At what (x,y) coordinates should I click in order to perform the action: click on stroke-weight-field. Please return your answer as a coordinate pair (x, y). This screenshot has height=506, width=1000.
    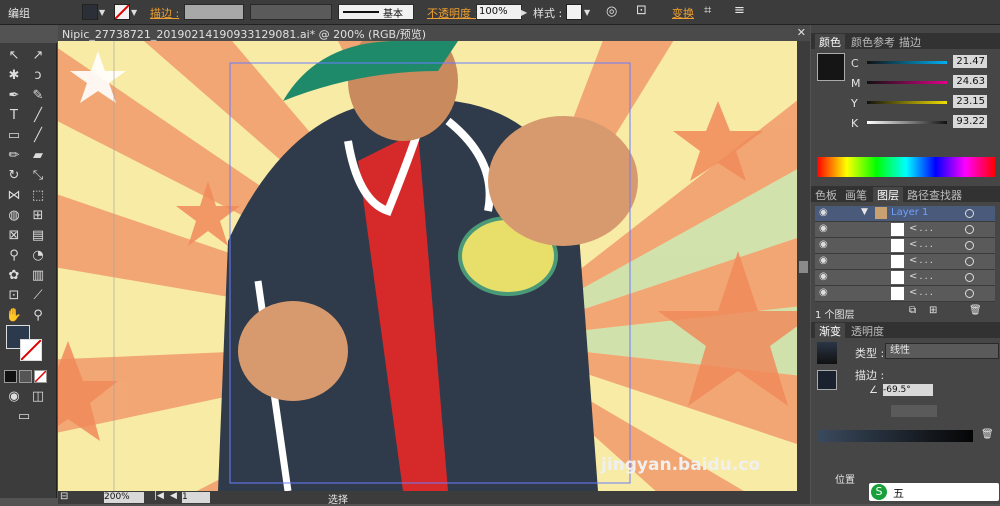
    Looking at the image, I should click on (214, 12).